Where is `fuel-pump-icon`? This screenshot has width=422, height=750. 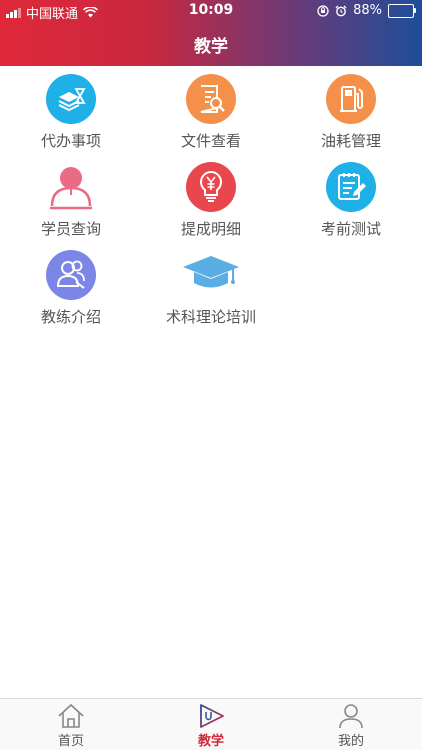
fuel-pump-icon is located at coordinates (351, 99).